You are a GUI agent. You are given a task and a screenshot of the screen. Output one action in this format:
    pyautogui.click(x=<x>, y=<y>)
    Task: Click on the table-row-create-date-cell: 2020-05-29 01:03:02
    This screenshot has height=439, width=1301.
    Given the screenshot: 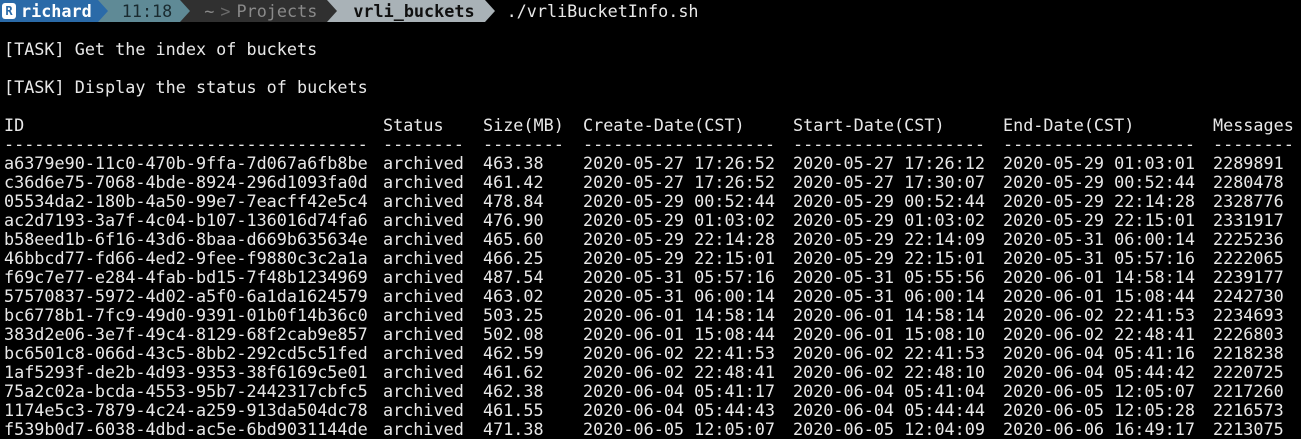 What is the action you would take?
    pyautogui.click(x=679, y=220)
    